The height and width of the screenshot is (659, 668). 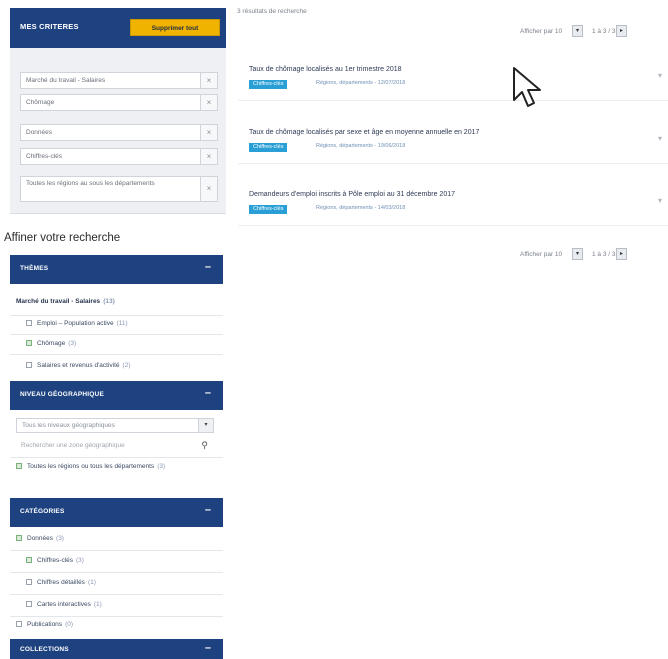 I want to click on criterion-label: Données, so click(x=39, y=132).